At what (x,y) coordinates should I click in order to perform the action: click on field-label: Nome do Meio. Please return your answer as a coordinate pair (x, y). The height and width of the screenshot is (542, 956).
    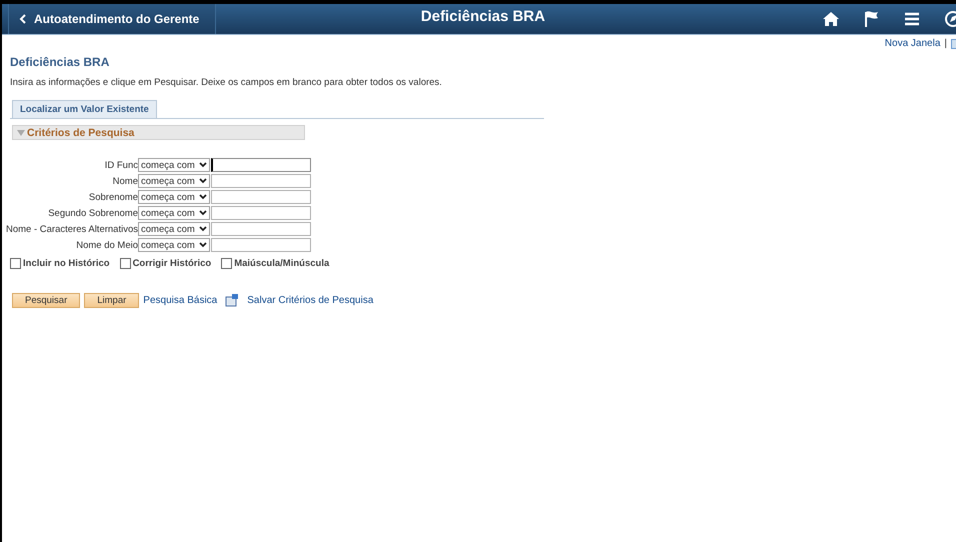
    Looking at the image, I should click on (107, 245).